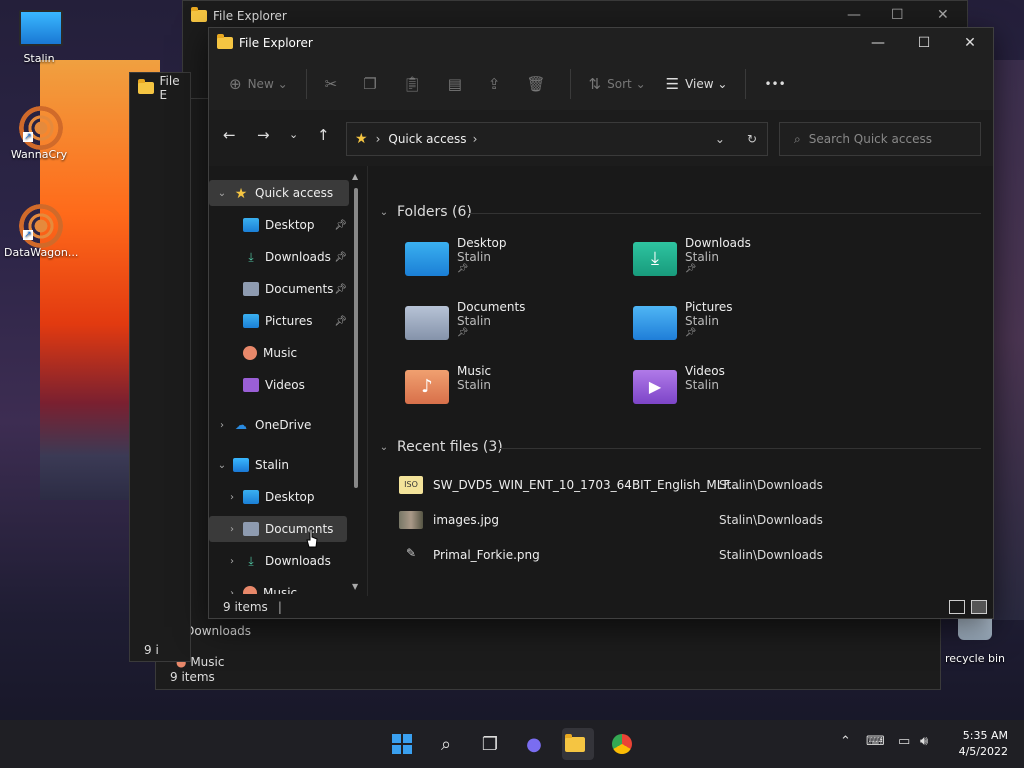 The image size is (1024, 768). What do you see at coordinates (279, 385) in the screenshot?
I see `sidebar-item-videos: Videos` at bounding box center [279, 385].